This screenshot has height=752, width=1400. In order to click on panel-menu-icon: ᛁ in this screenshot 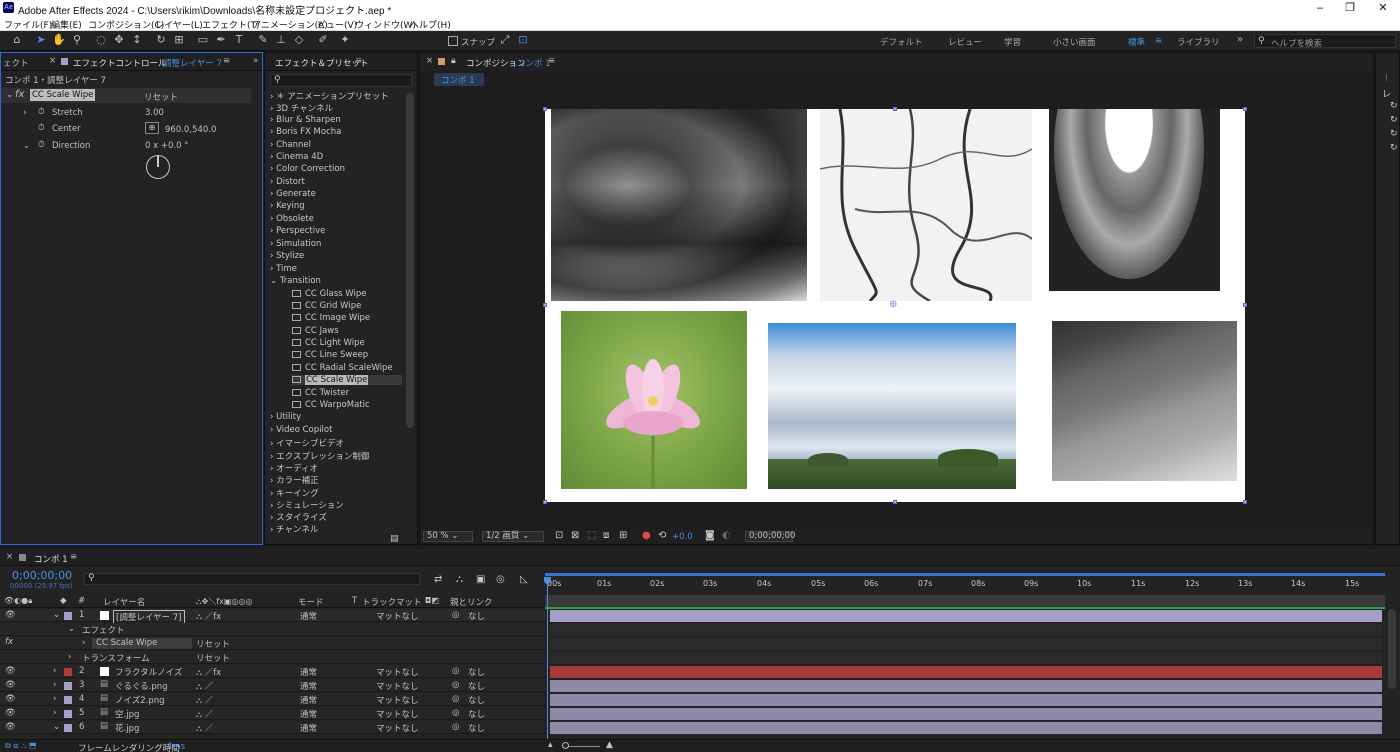, I will do `click(1386, 77)`.